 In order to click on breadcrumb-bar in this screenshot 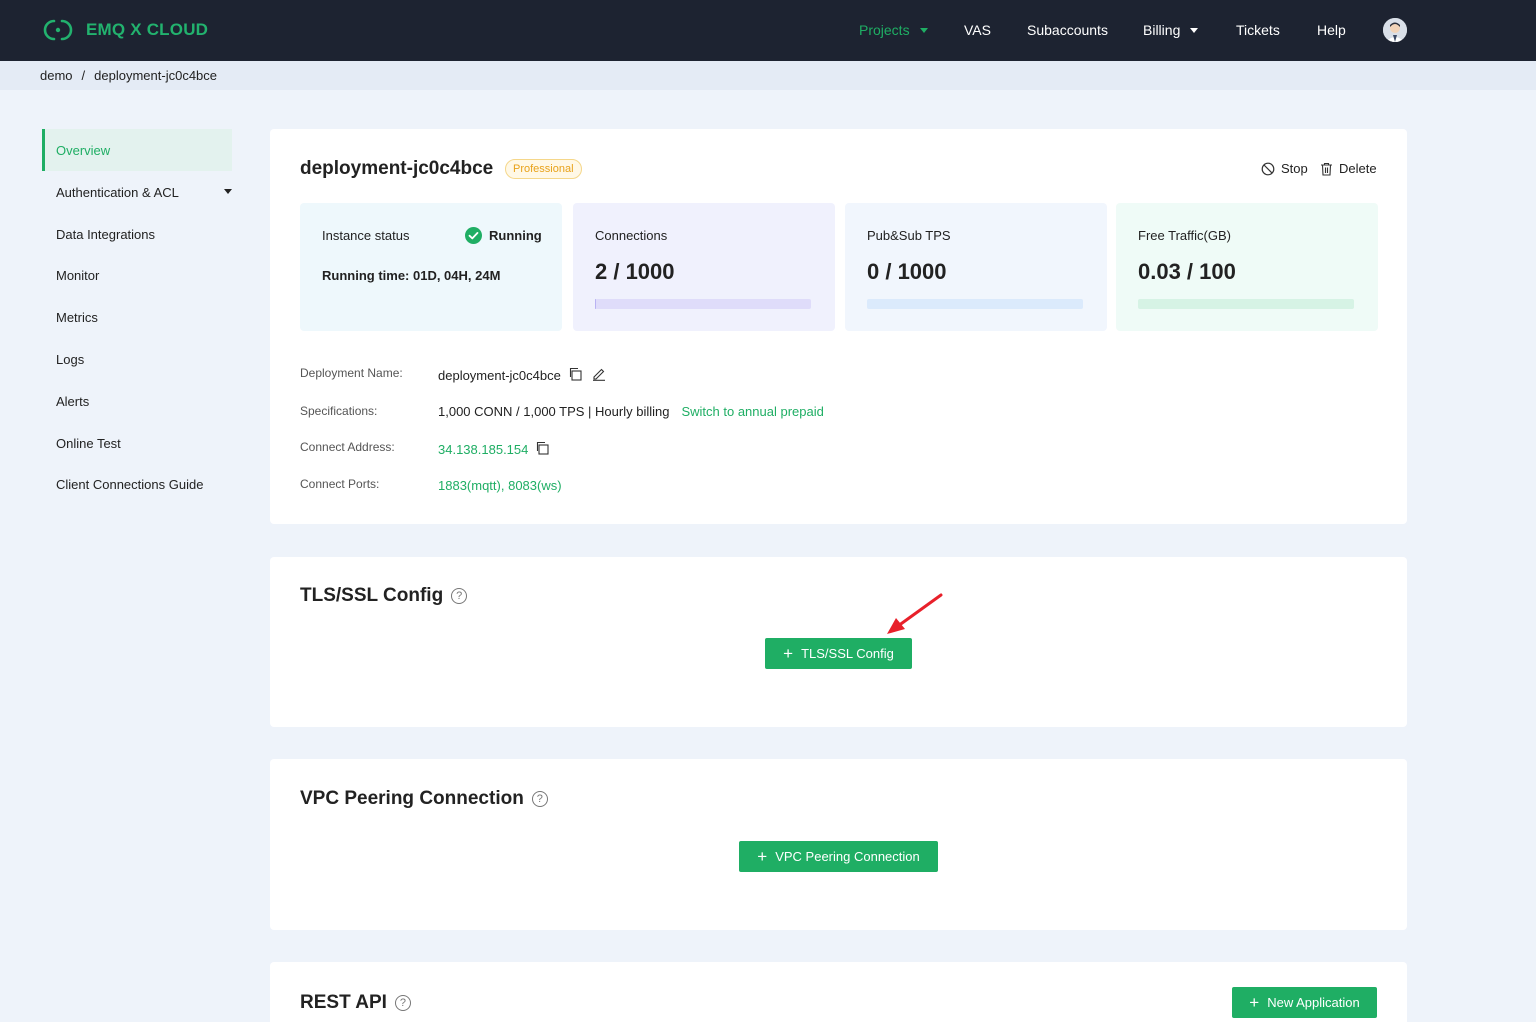, I will do `click(768, 75)`.